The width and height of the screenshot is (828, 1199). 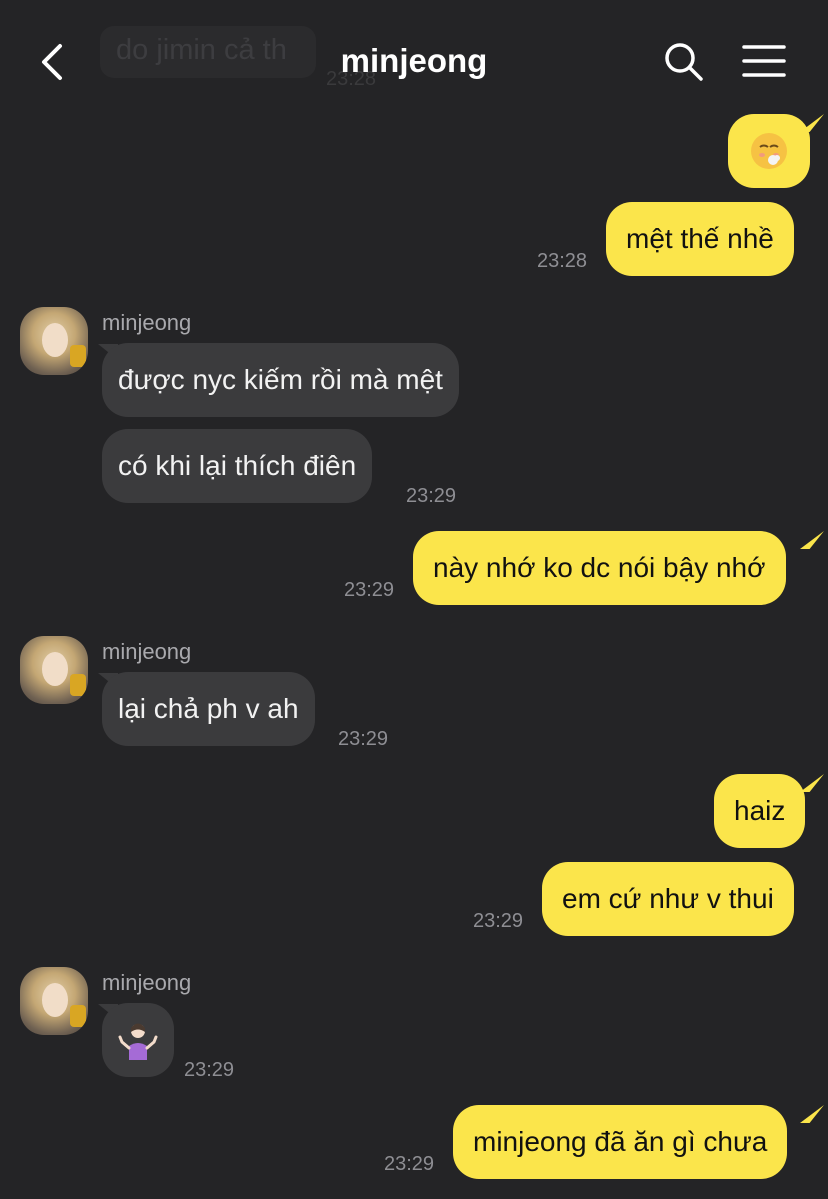 I want to click on hamburger-menu-icon, so click(x=764, y=61).